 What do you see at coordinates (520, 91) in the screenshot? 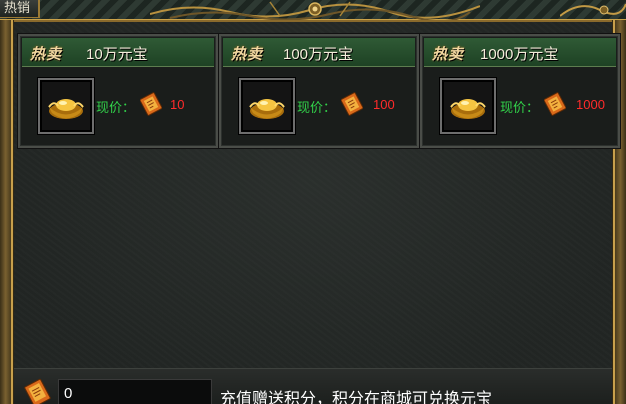
I see `product-card-3: 热卖 1000万元宝 现价： 1000` at bounding box center [520, 91].